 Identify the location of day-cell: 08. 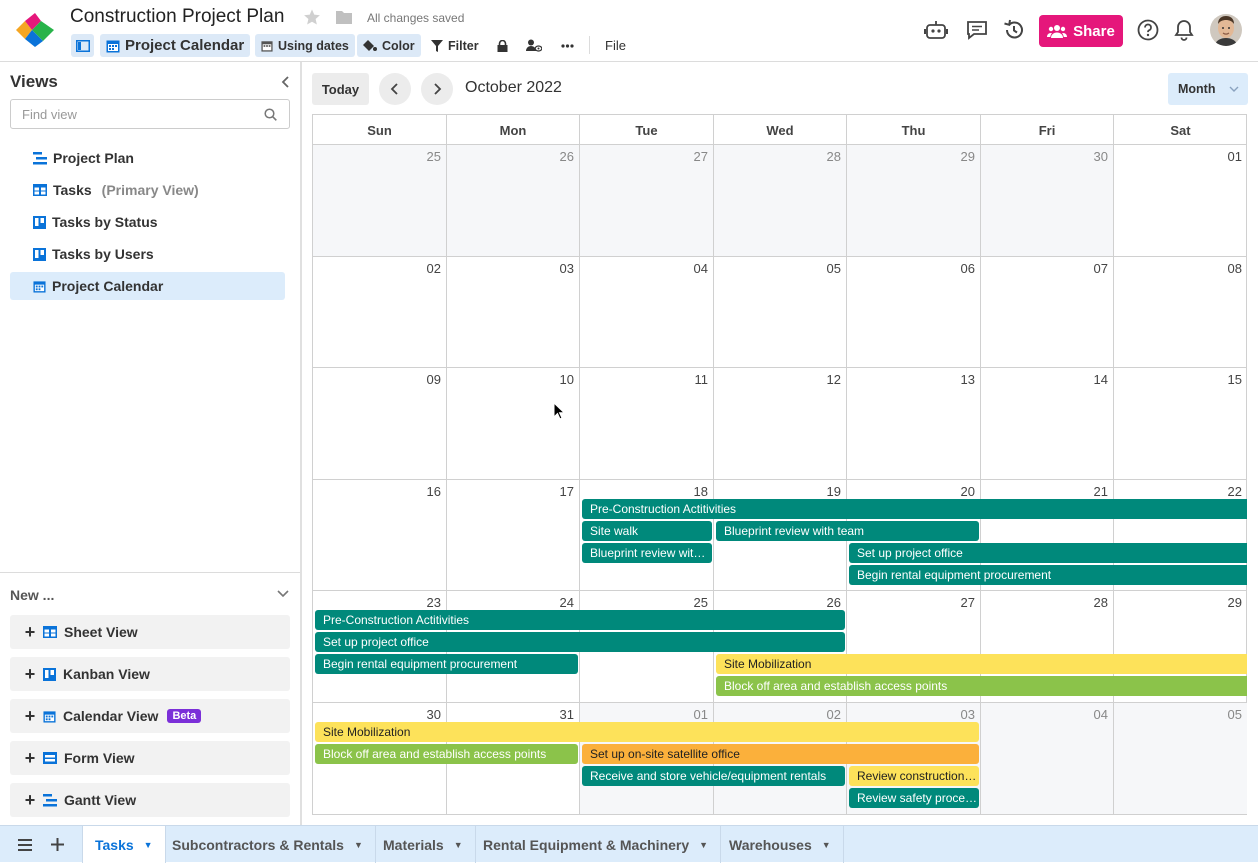
(1180, 312).